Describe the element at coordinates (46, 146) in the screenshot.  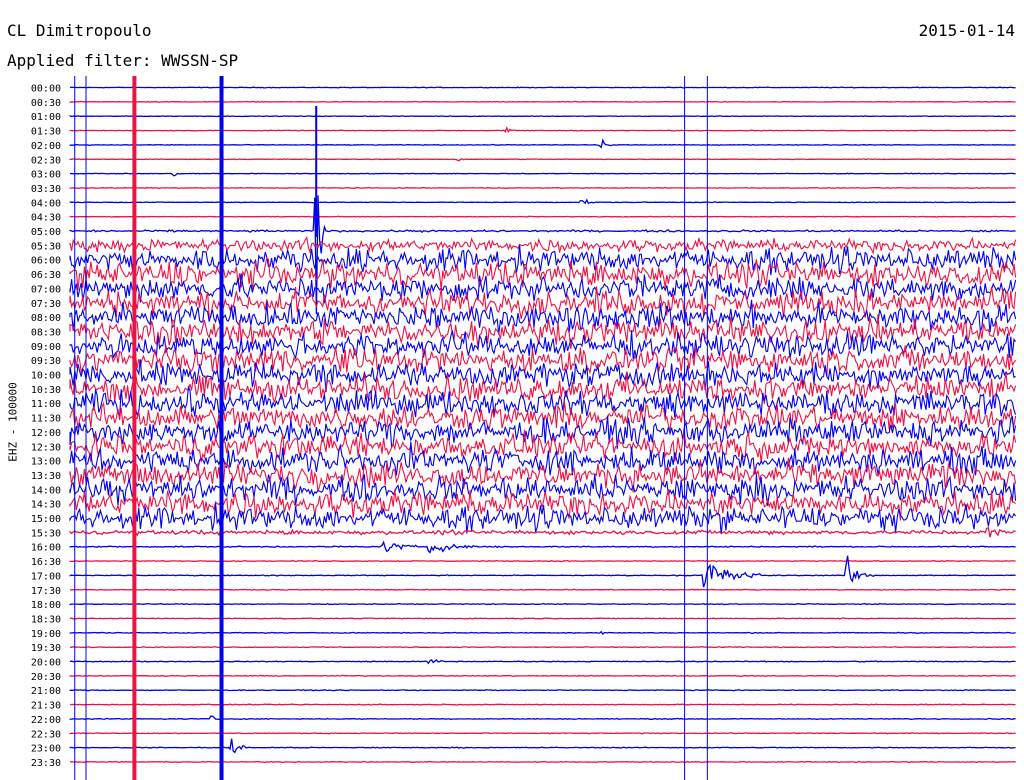
I see `time-label: 02:00` at that location.